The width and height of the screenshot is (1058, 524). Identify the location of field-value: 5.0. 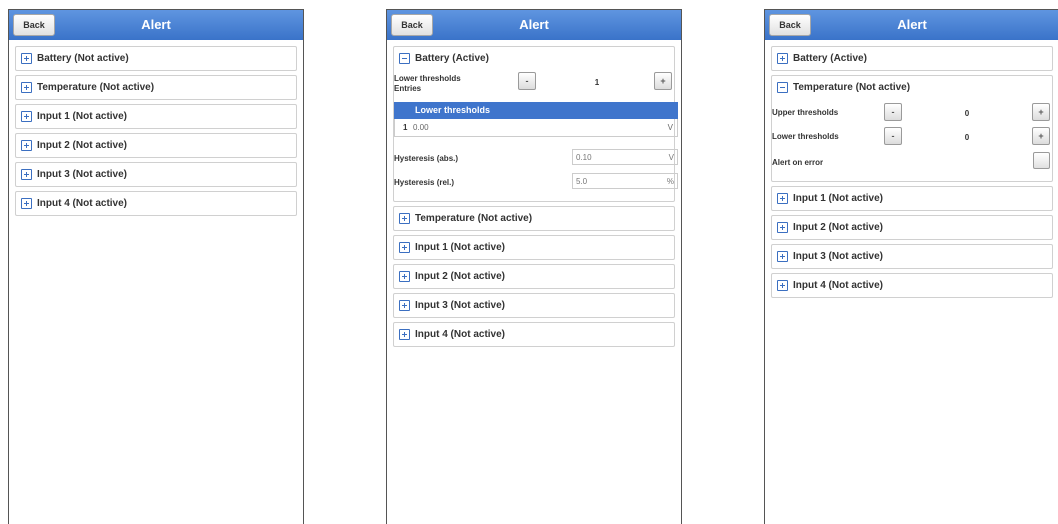
(582, 181).